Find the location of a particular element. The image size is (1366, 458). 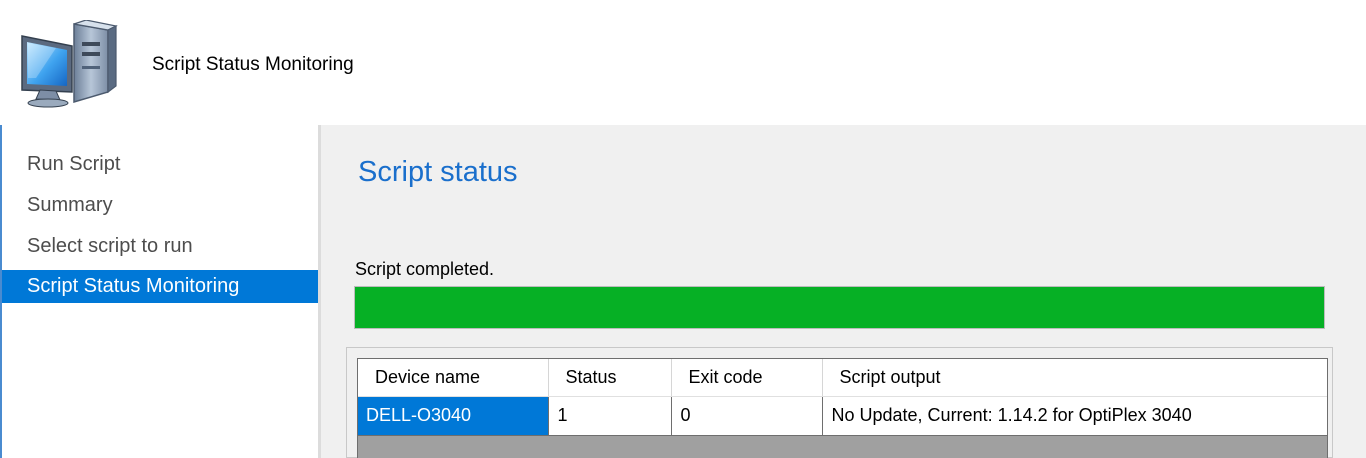

column-header-exit-code: Exit code is located at coordinates (747, 378).